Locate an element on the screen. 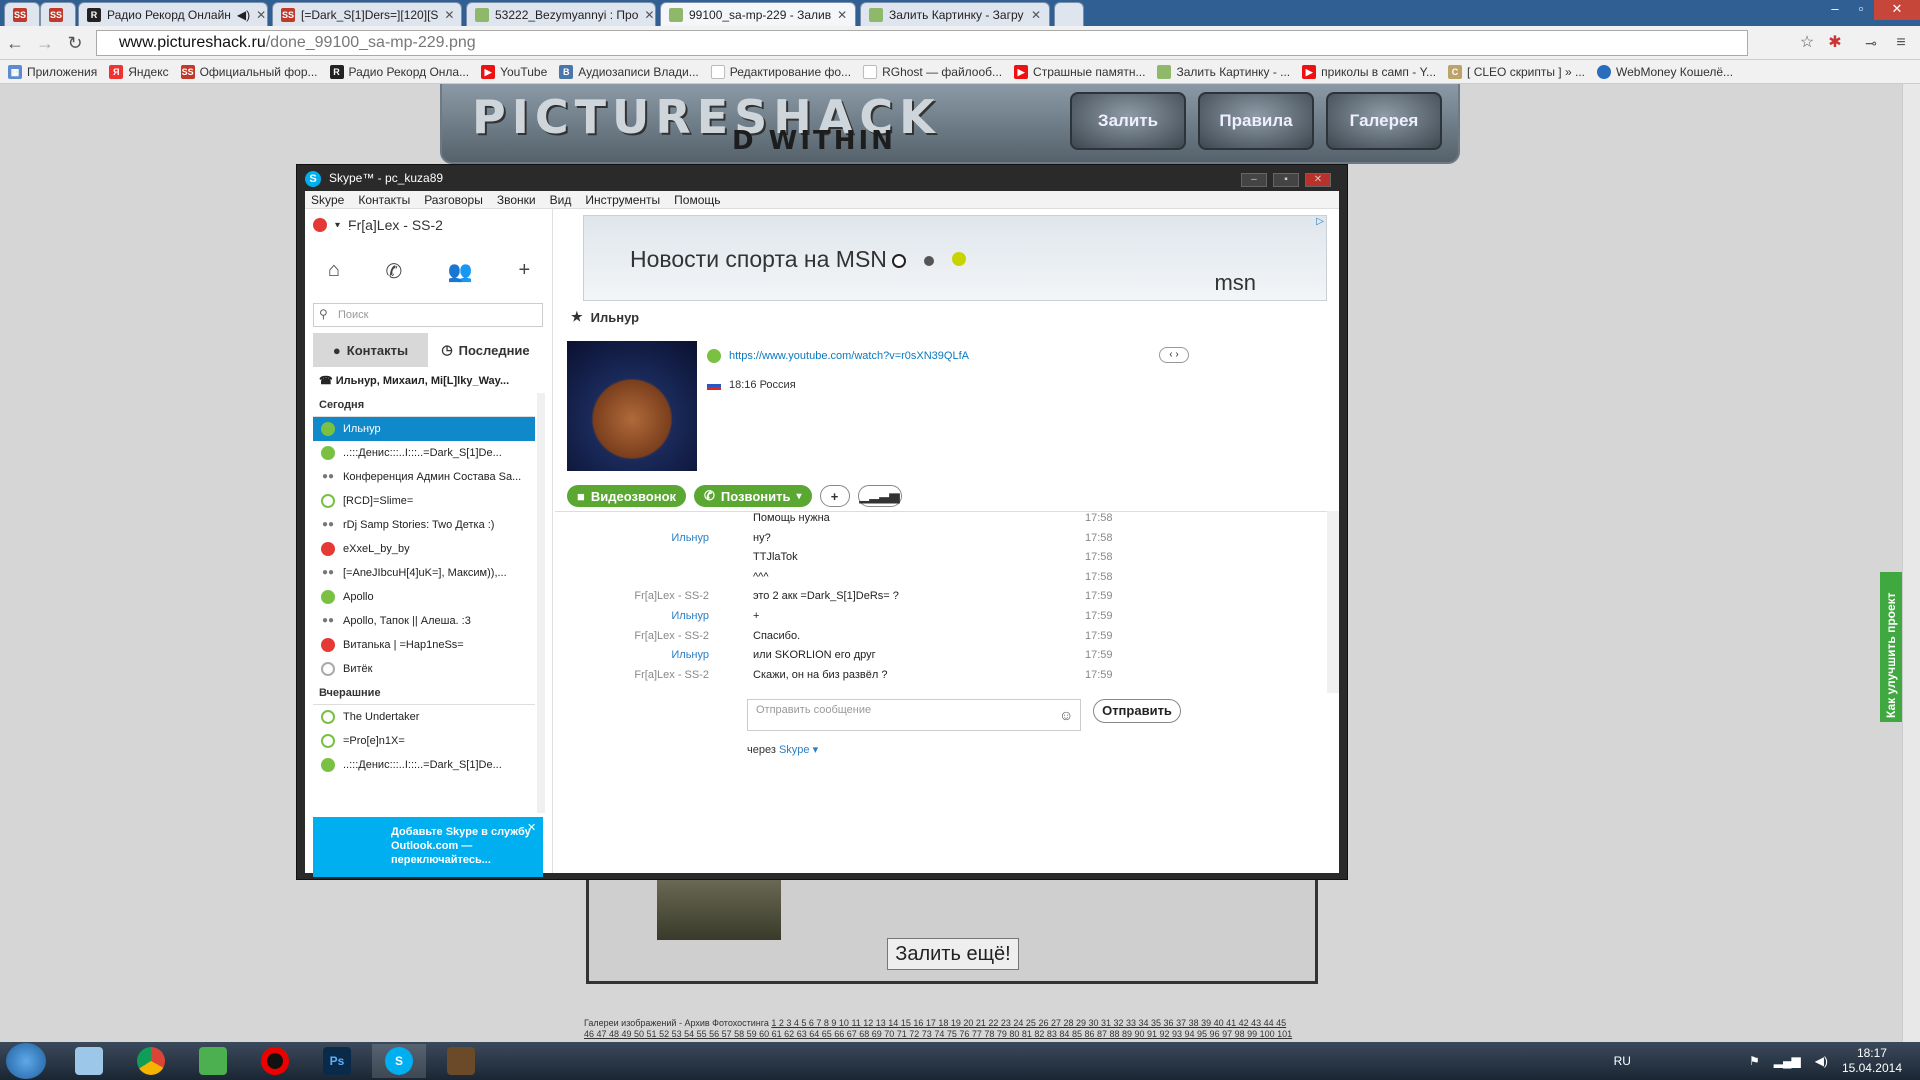  nav-rules-button: Правила is located at coordinates (1256, 121).